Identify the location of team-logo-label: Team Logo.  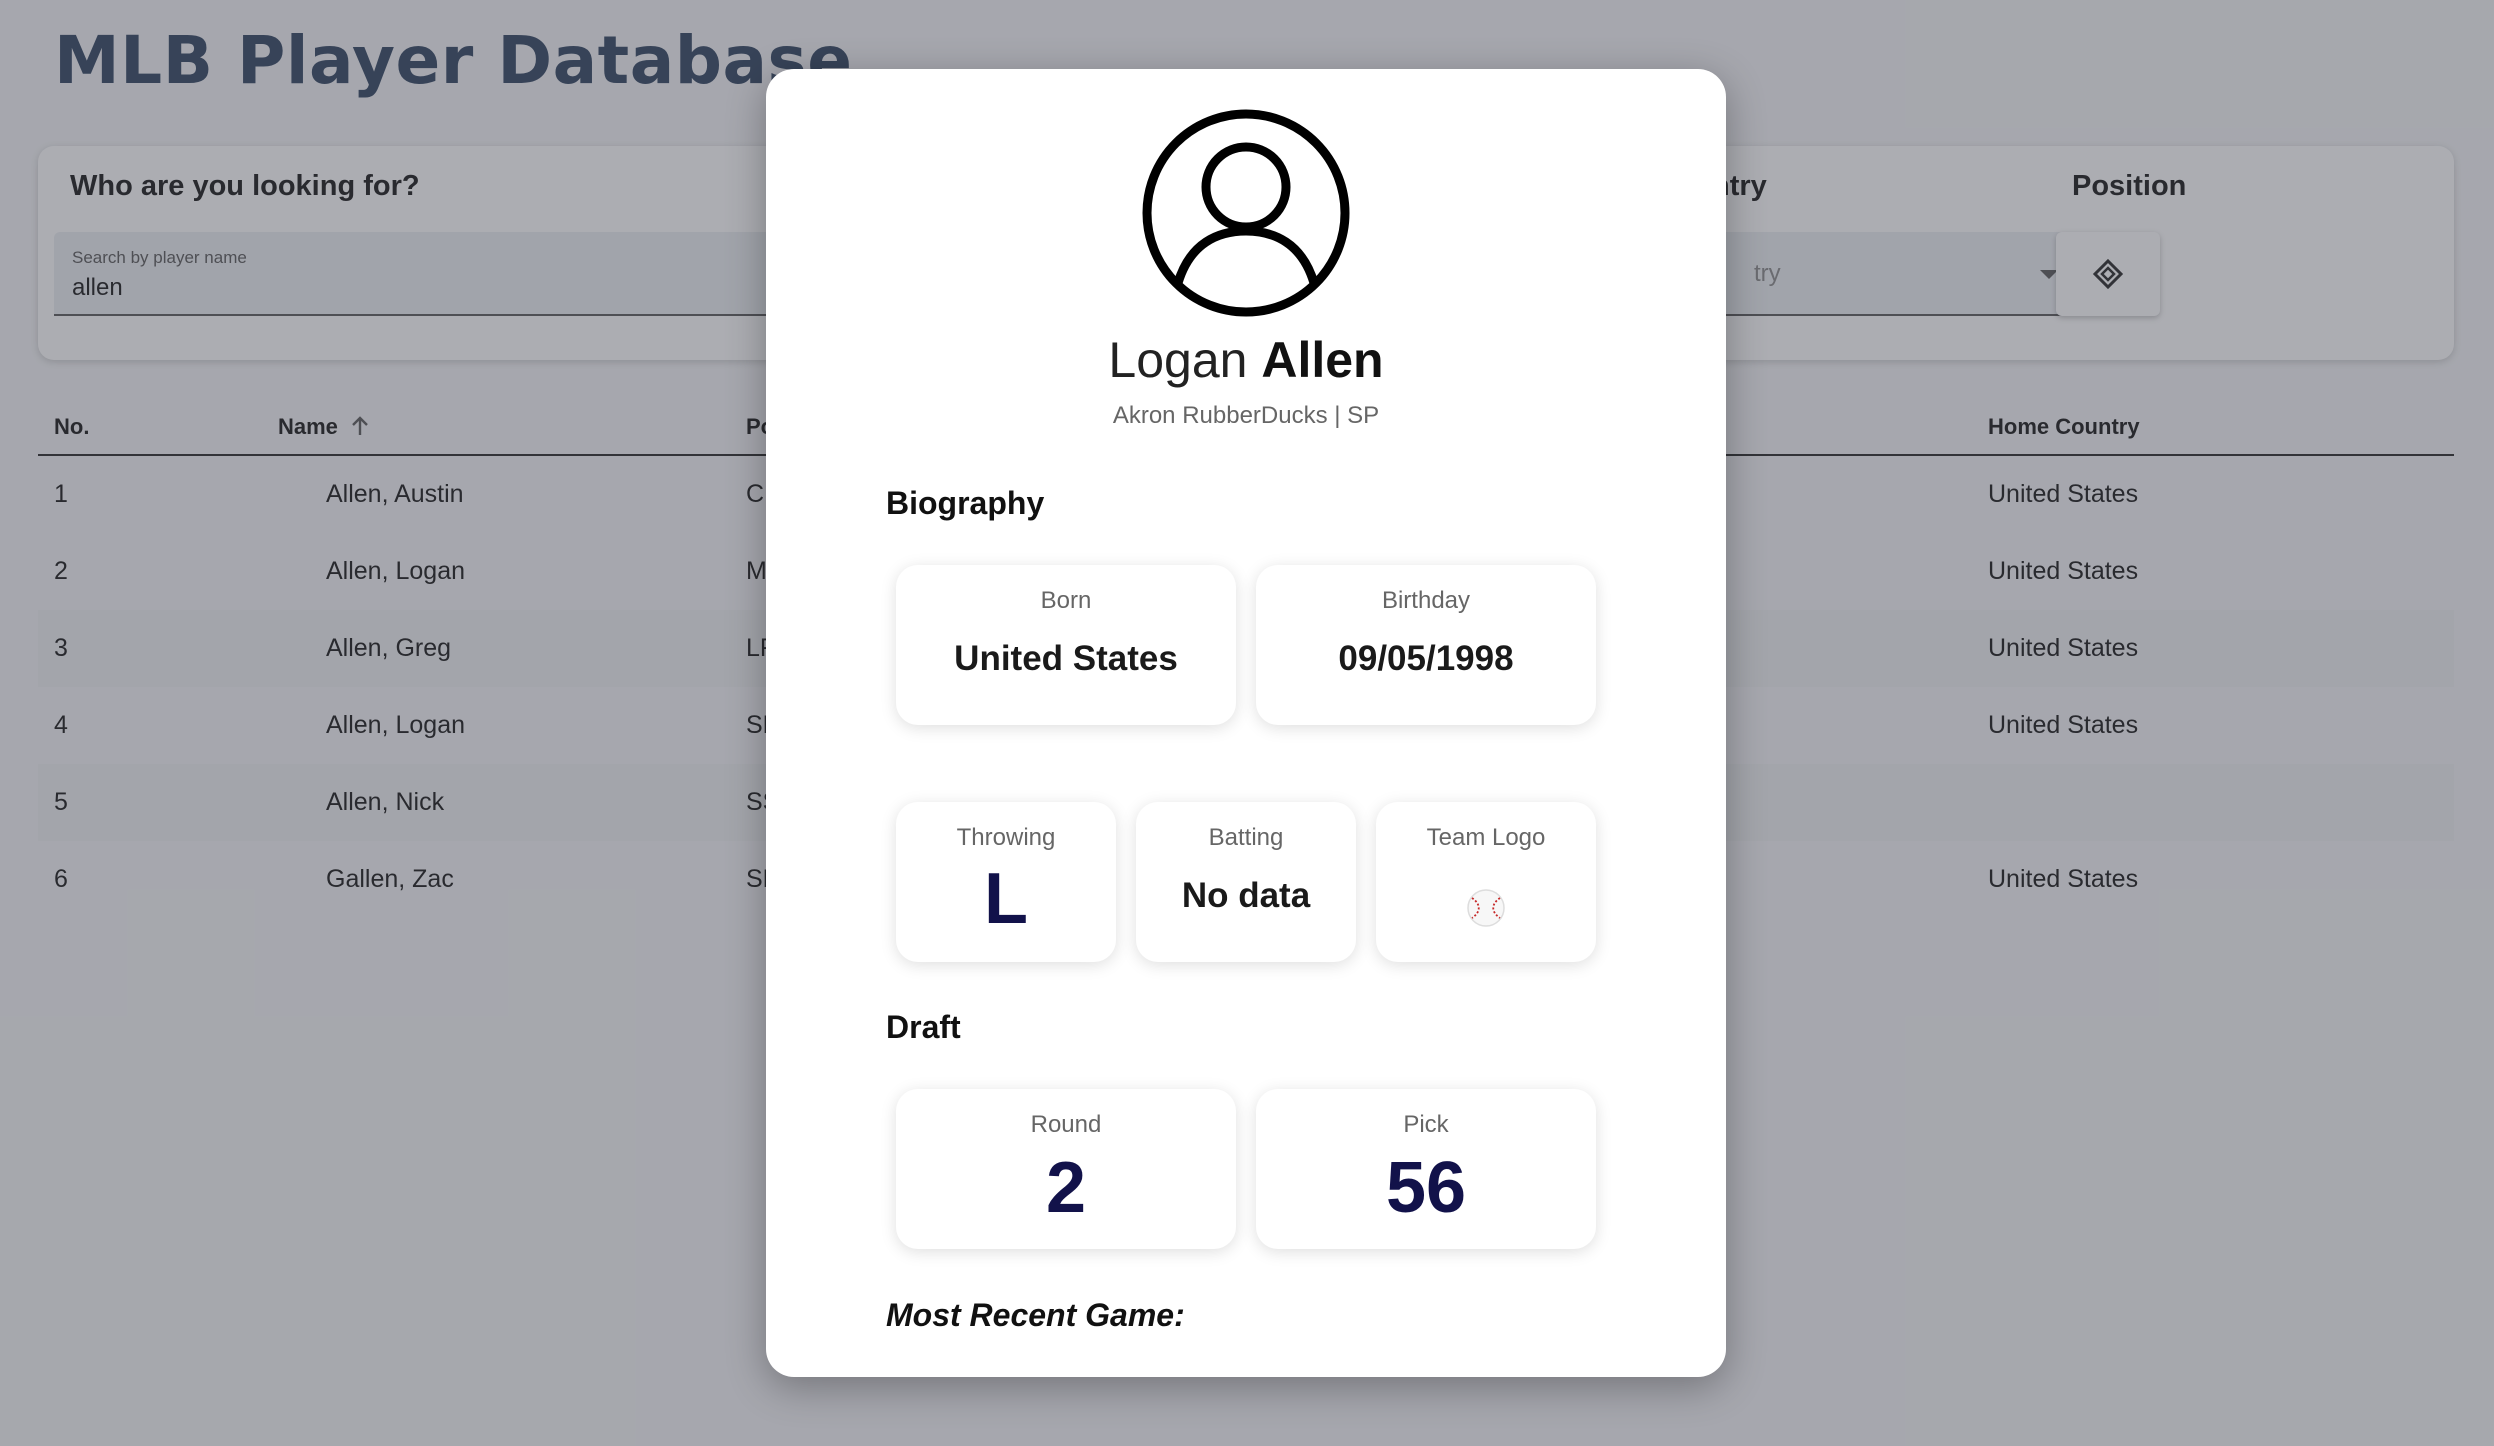
(1486, 837).